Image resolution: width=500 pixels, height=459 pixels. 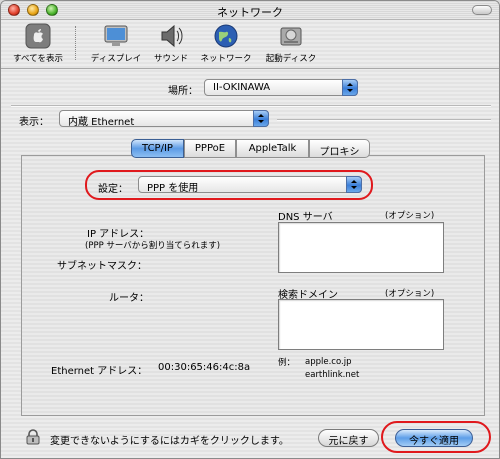 What do you see at coordinates (242, 87) in the screenshot?
I see `location-value: II-OKINAWA` at bounding box center [242, 87].